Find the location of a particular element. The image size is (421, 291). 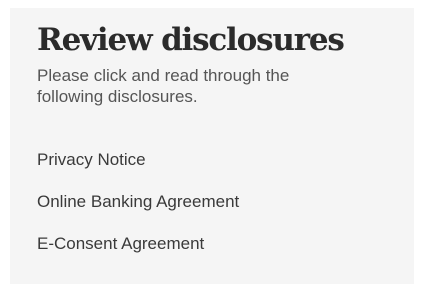

e-consent-agreement-link: E-Consent Agreement is located at coordinates (225, 243).